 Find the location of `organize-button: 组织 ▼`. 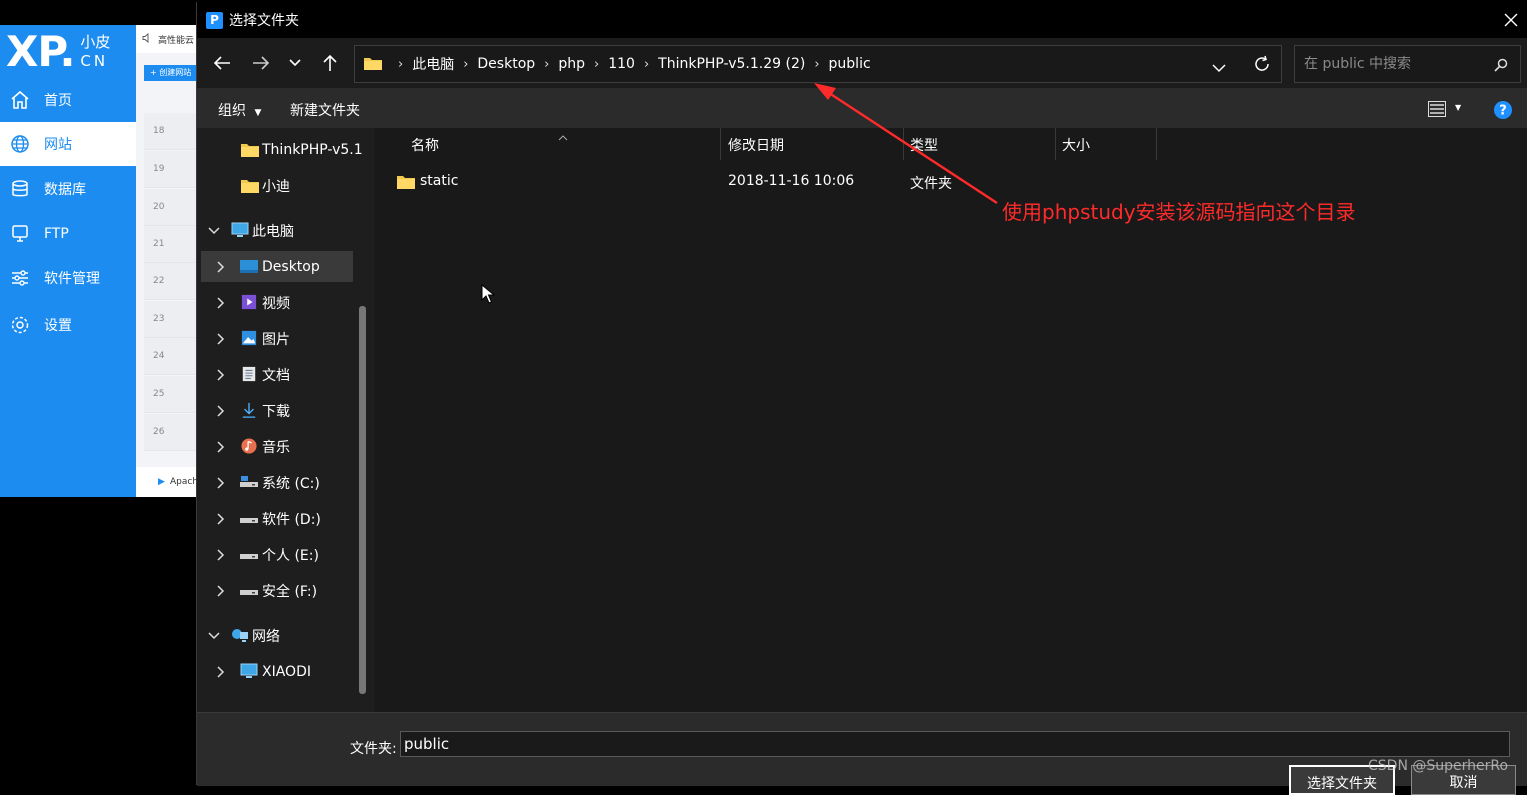

organize-button: 组织 ▼ is located at coordinates (239, 110).